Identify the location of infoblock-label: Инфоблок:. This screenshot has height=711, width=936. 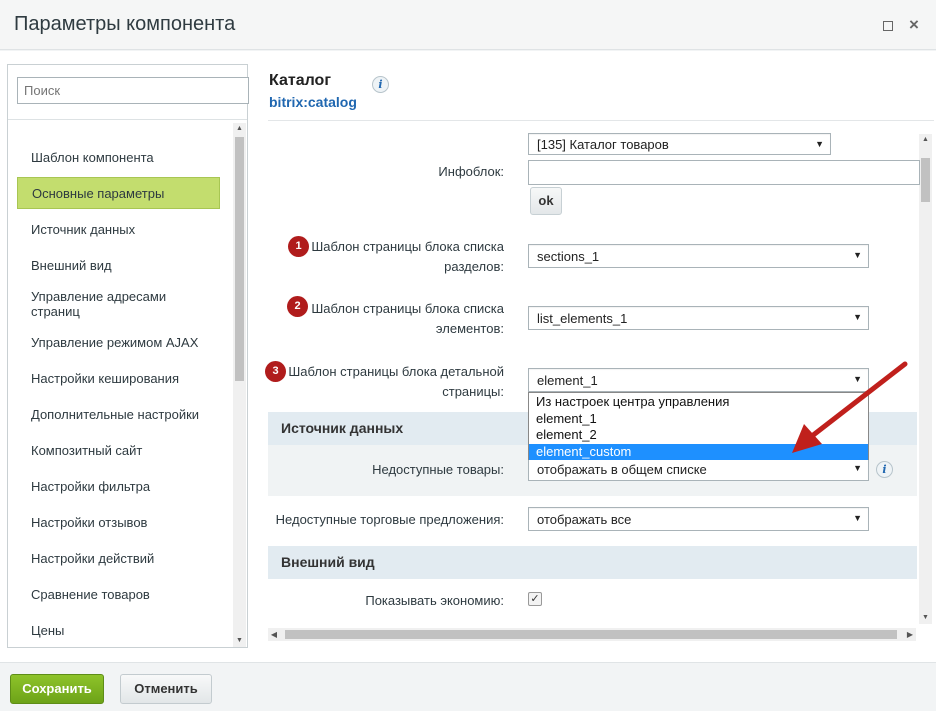
(471, 171).